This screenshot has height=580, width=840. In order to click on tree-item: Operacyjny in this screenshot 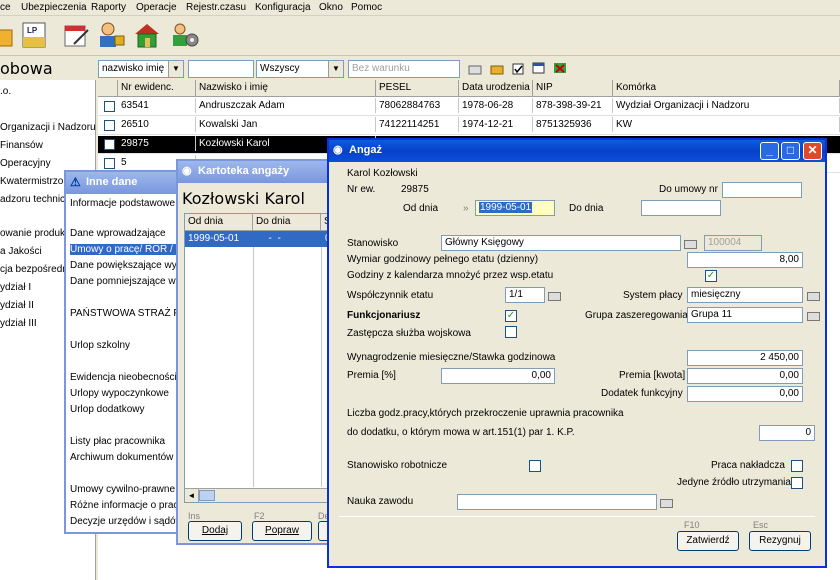, I will do `click(25, 163)`.